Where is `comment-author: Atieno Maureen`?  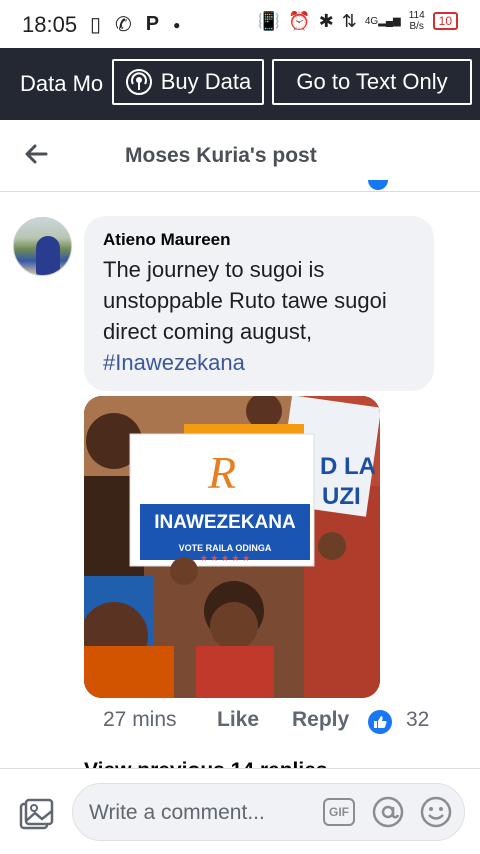
comment-author: Atieno Maureen is located at coordinates (167, 240).